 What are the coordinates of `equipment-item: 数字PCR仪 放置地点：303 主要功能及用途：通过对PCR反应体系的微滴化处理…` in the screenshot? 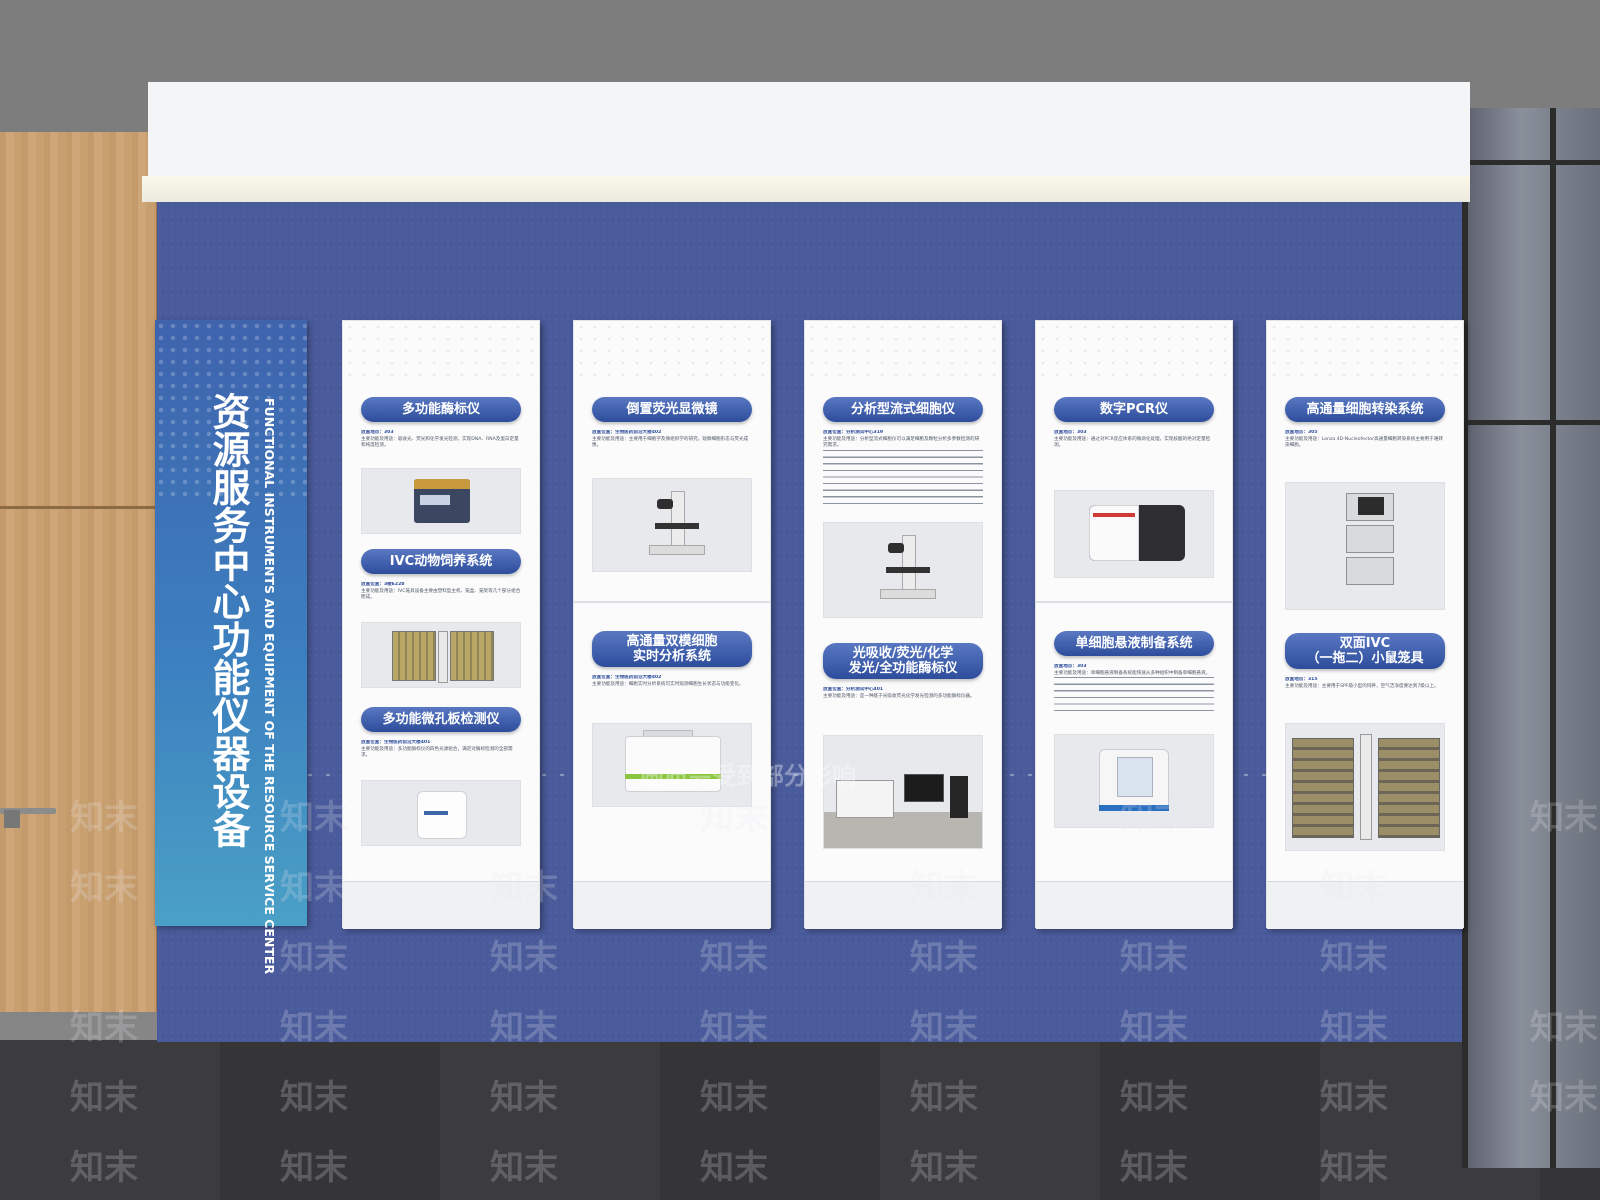 It's located at (1134, 487).